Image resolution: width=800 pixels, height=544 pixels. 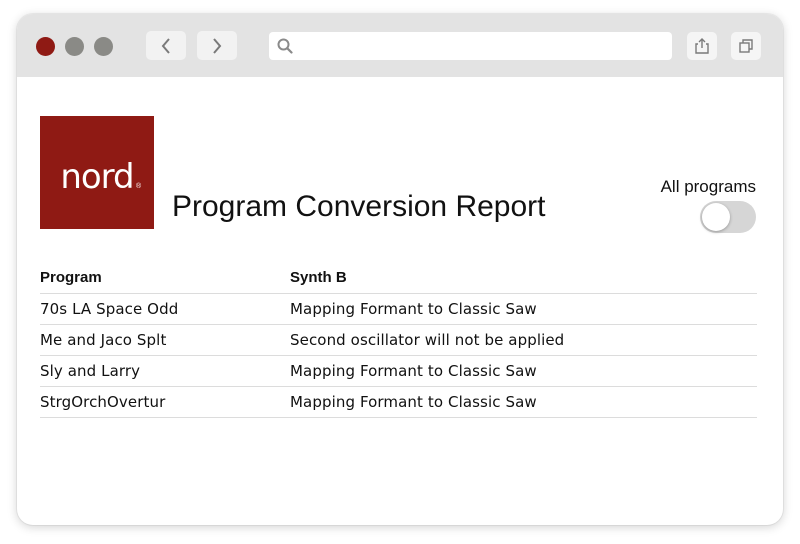 I want to click on browser-toolbar, so click(x=400, y=45).